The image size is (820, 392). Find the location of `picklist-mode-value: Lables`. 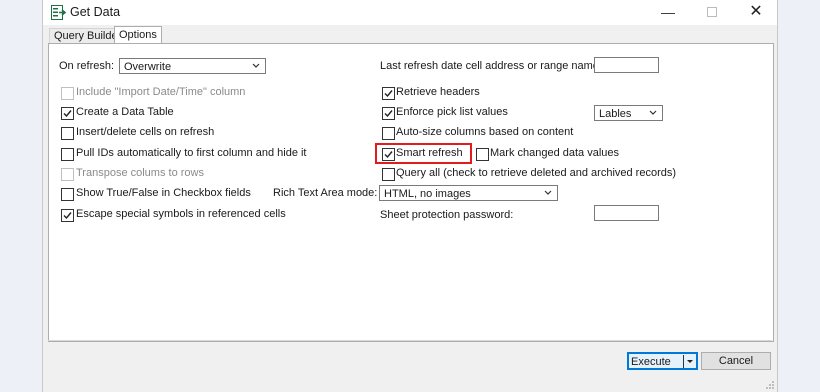

picklist-mode-value: Lables is located at coordinates (615, 114).